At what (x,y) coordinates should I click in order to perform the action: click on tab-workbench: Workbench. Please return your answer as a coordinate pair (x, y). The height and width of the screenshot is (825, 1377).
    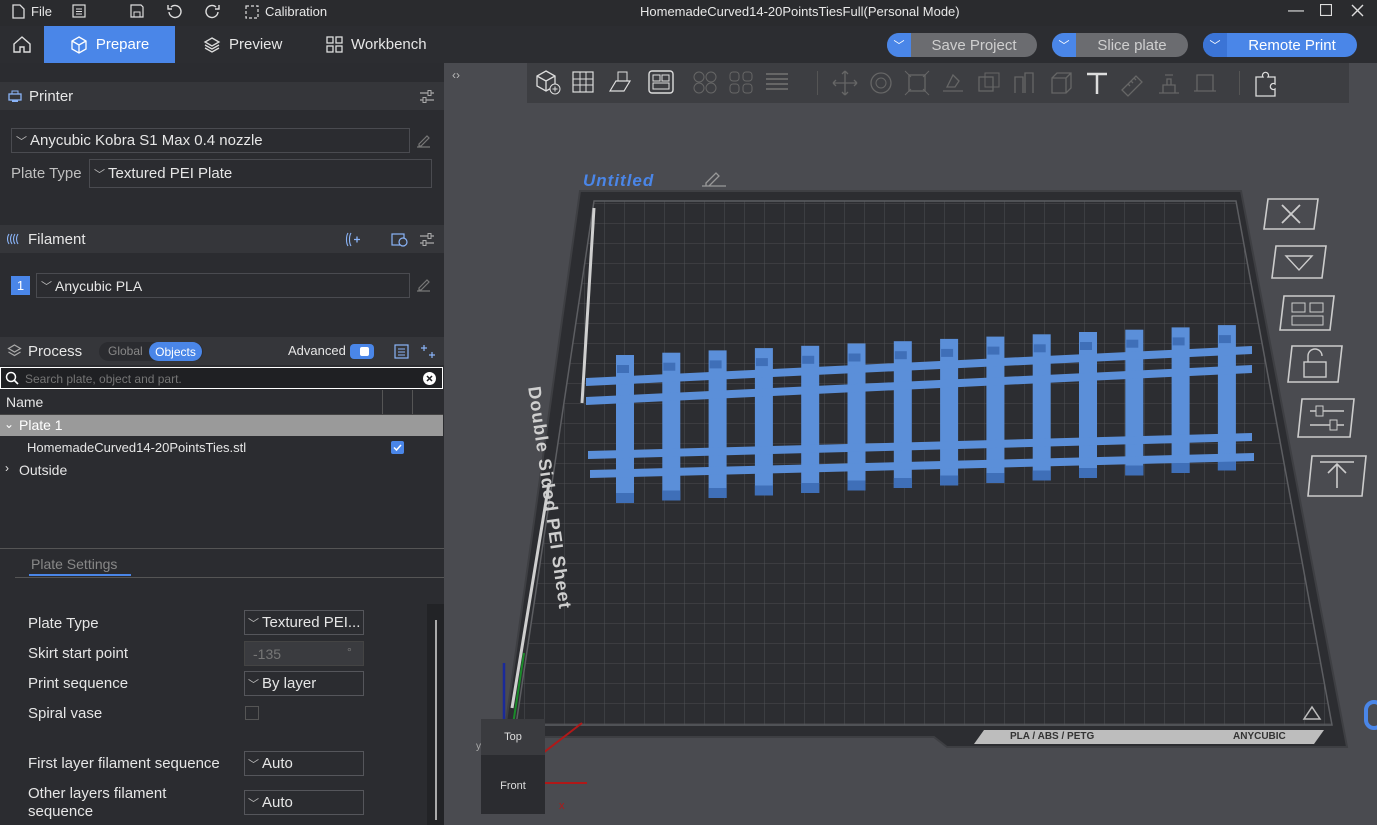
    Looking at the image, I should click on (378, 44).